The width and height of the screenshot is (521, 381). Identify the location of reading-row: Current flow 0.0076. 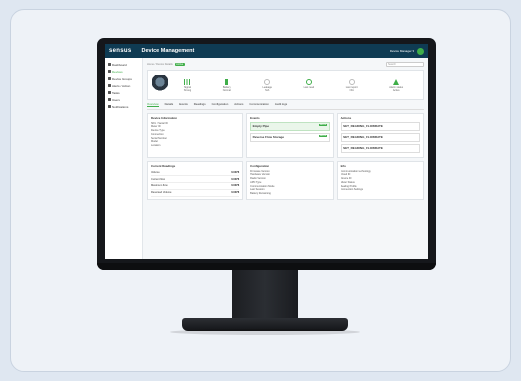
(195, 180).